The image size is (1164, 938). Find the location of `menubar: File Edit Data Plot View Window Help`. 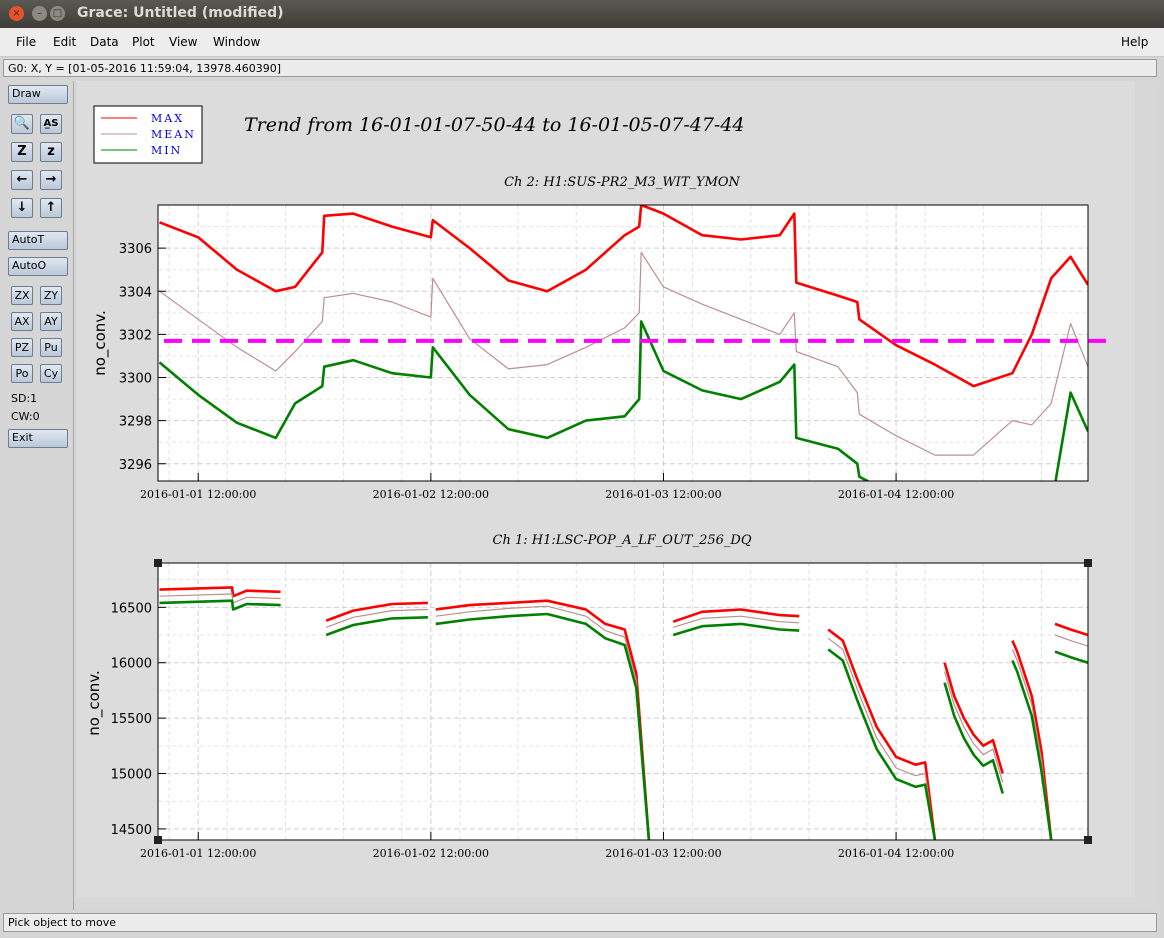

menubar: File Edit Data Plot View Window Help is located at coordinates (582, 42).